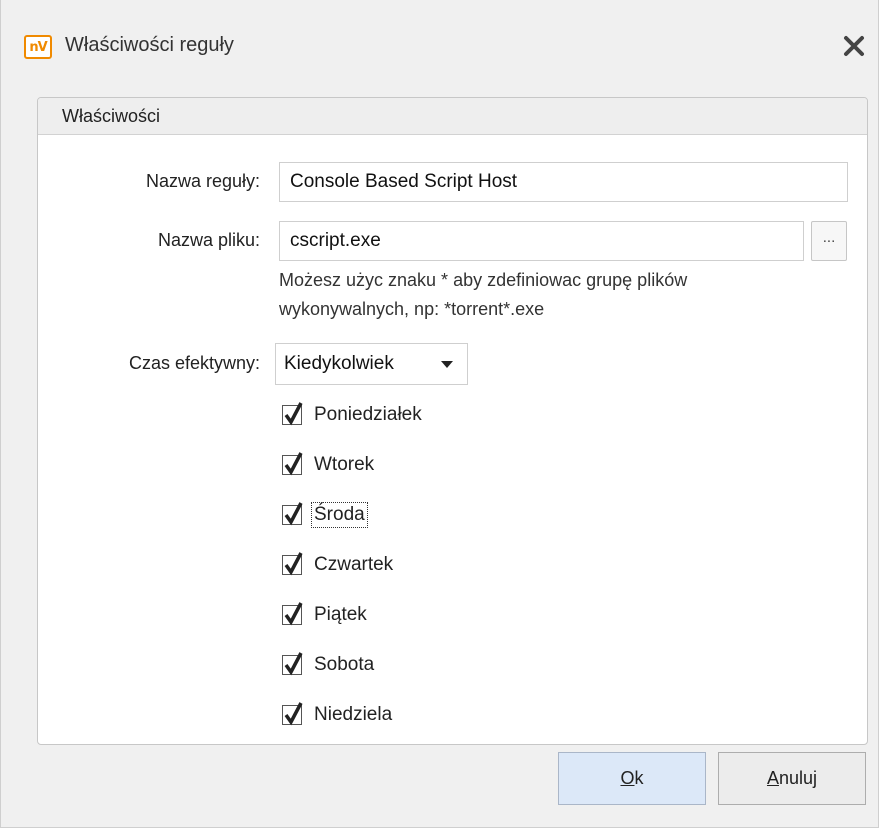 The height and width of the screenshot is (828, 879). I want to click on cancel-button: Anuluj, so click(792, 778).